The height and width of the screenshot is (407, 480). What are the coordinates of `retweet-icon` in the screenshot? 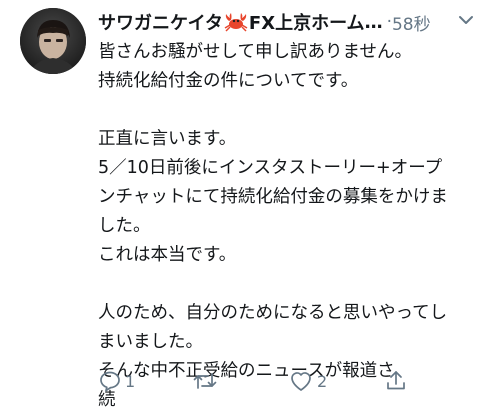 It's located at (205, 381).